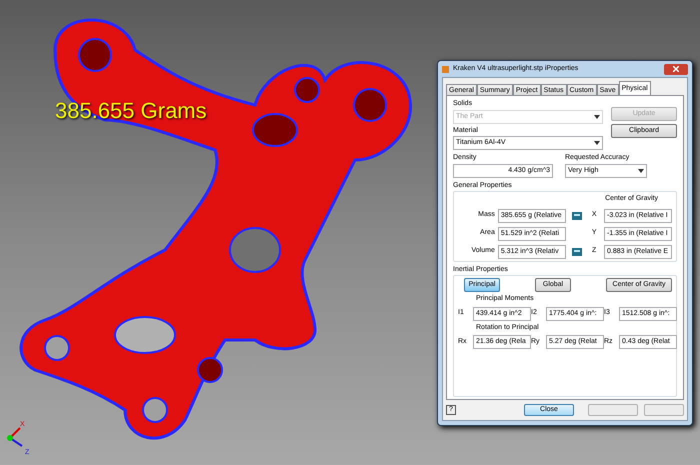 This screenshot has width=700, height=465. I want to click on app-icon, so click(445, 69).